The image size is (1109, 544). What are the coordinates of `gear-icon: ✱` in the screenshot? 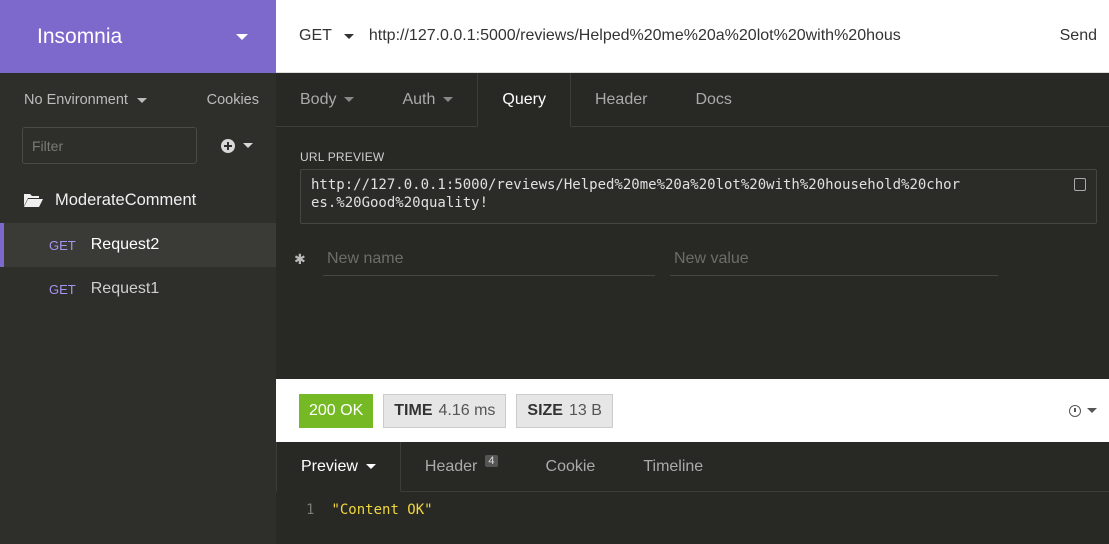 It's located at (301, 259).